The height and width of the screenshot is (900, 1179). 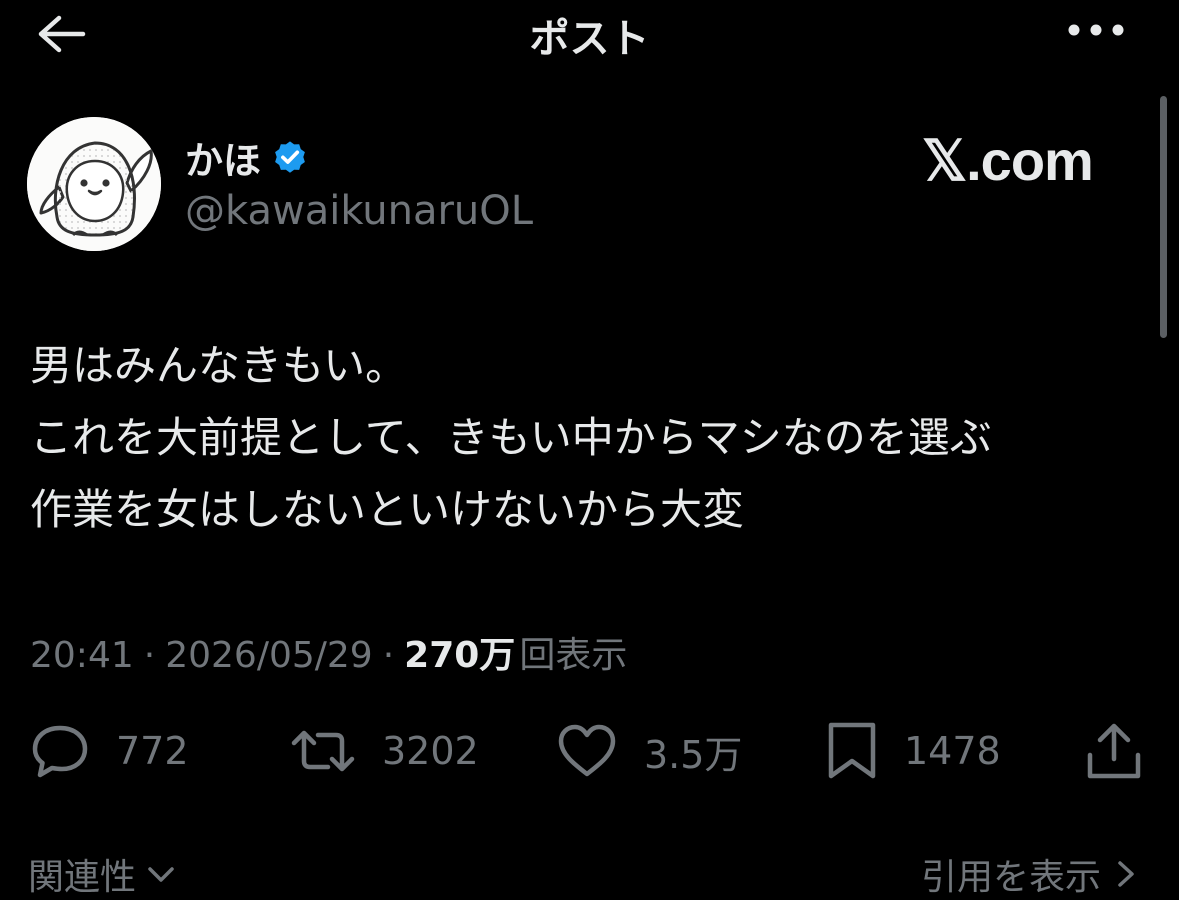 I want to click on action-bar: 772 3202 3.5万 1478, so click(x=589, y=751).